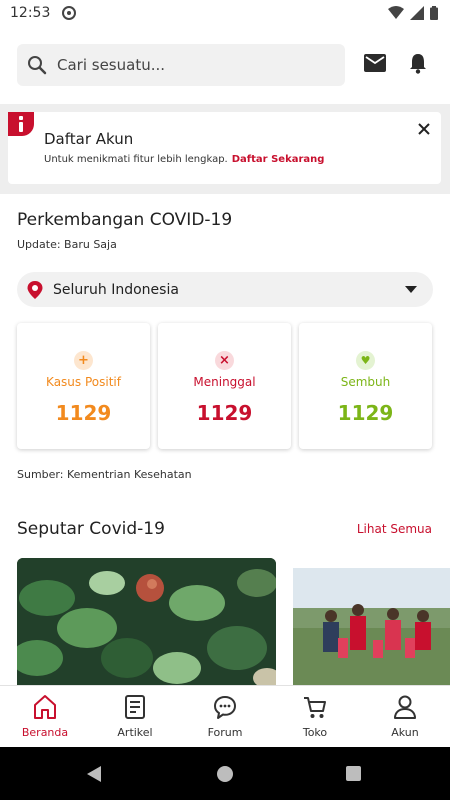 Image resolution: width=450 pixels, height=800 pixels. What do you see at coordinates (365, 413) in the screenshot?
I see `stat-value-recovered: 1129` at bounding box center [365, 413].